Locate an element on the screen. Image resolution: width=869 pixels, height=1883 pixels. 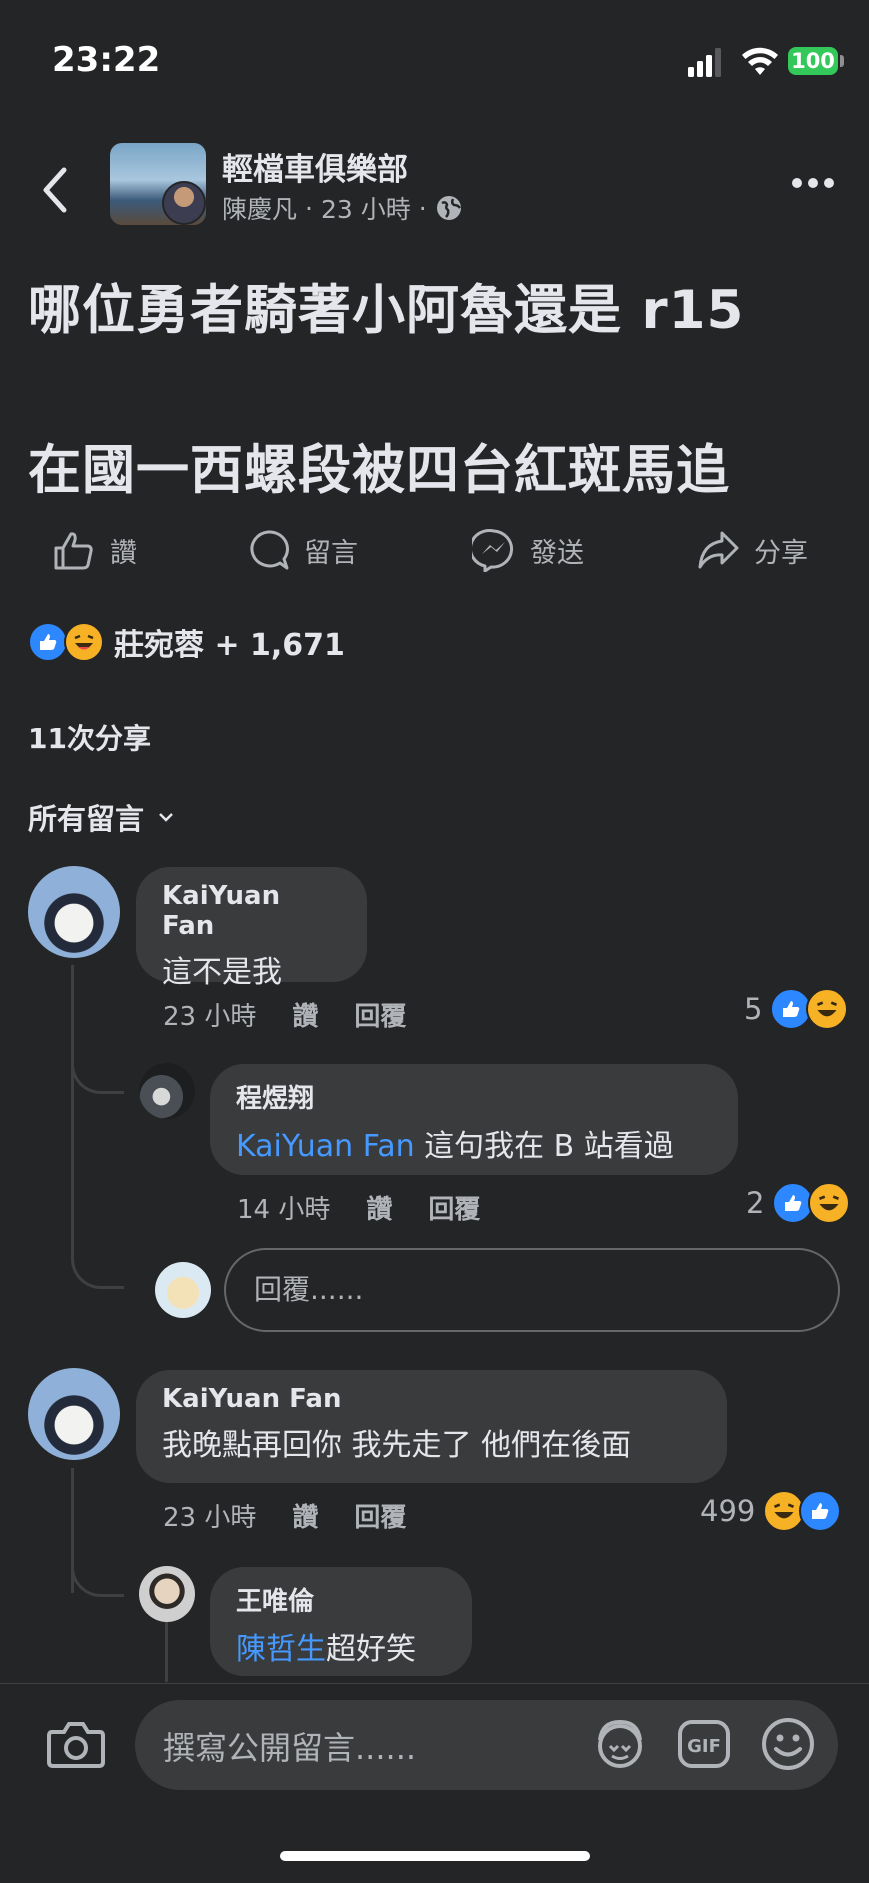
group-name: 輕檔車俱樂部 is located at coordinates (315, 166).